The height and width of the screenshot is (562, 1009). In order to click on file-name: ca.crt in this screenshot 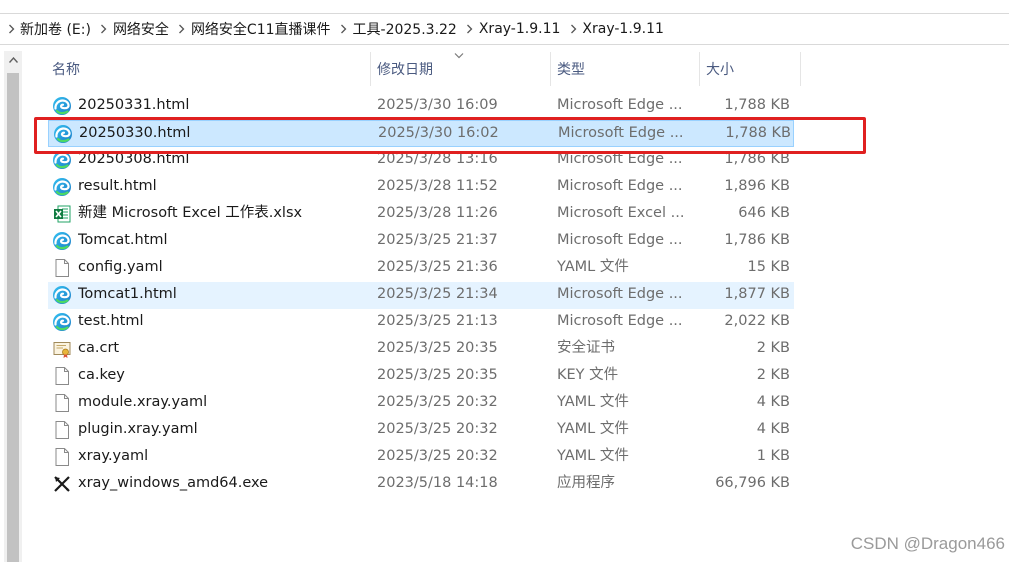, I will do `click(99, 348)`.